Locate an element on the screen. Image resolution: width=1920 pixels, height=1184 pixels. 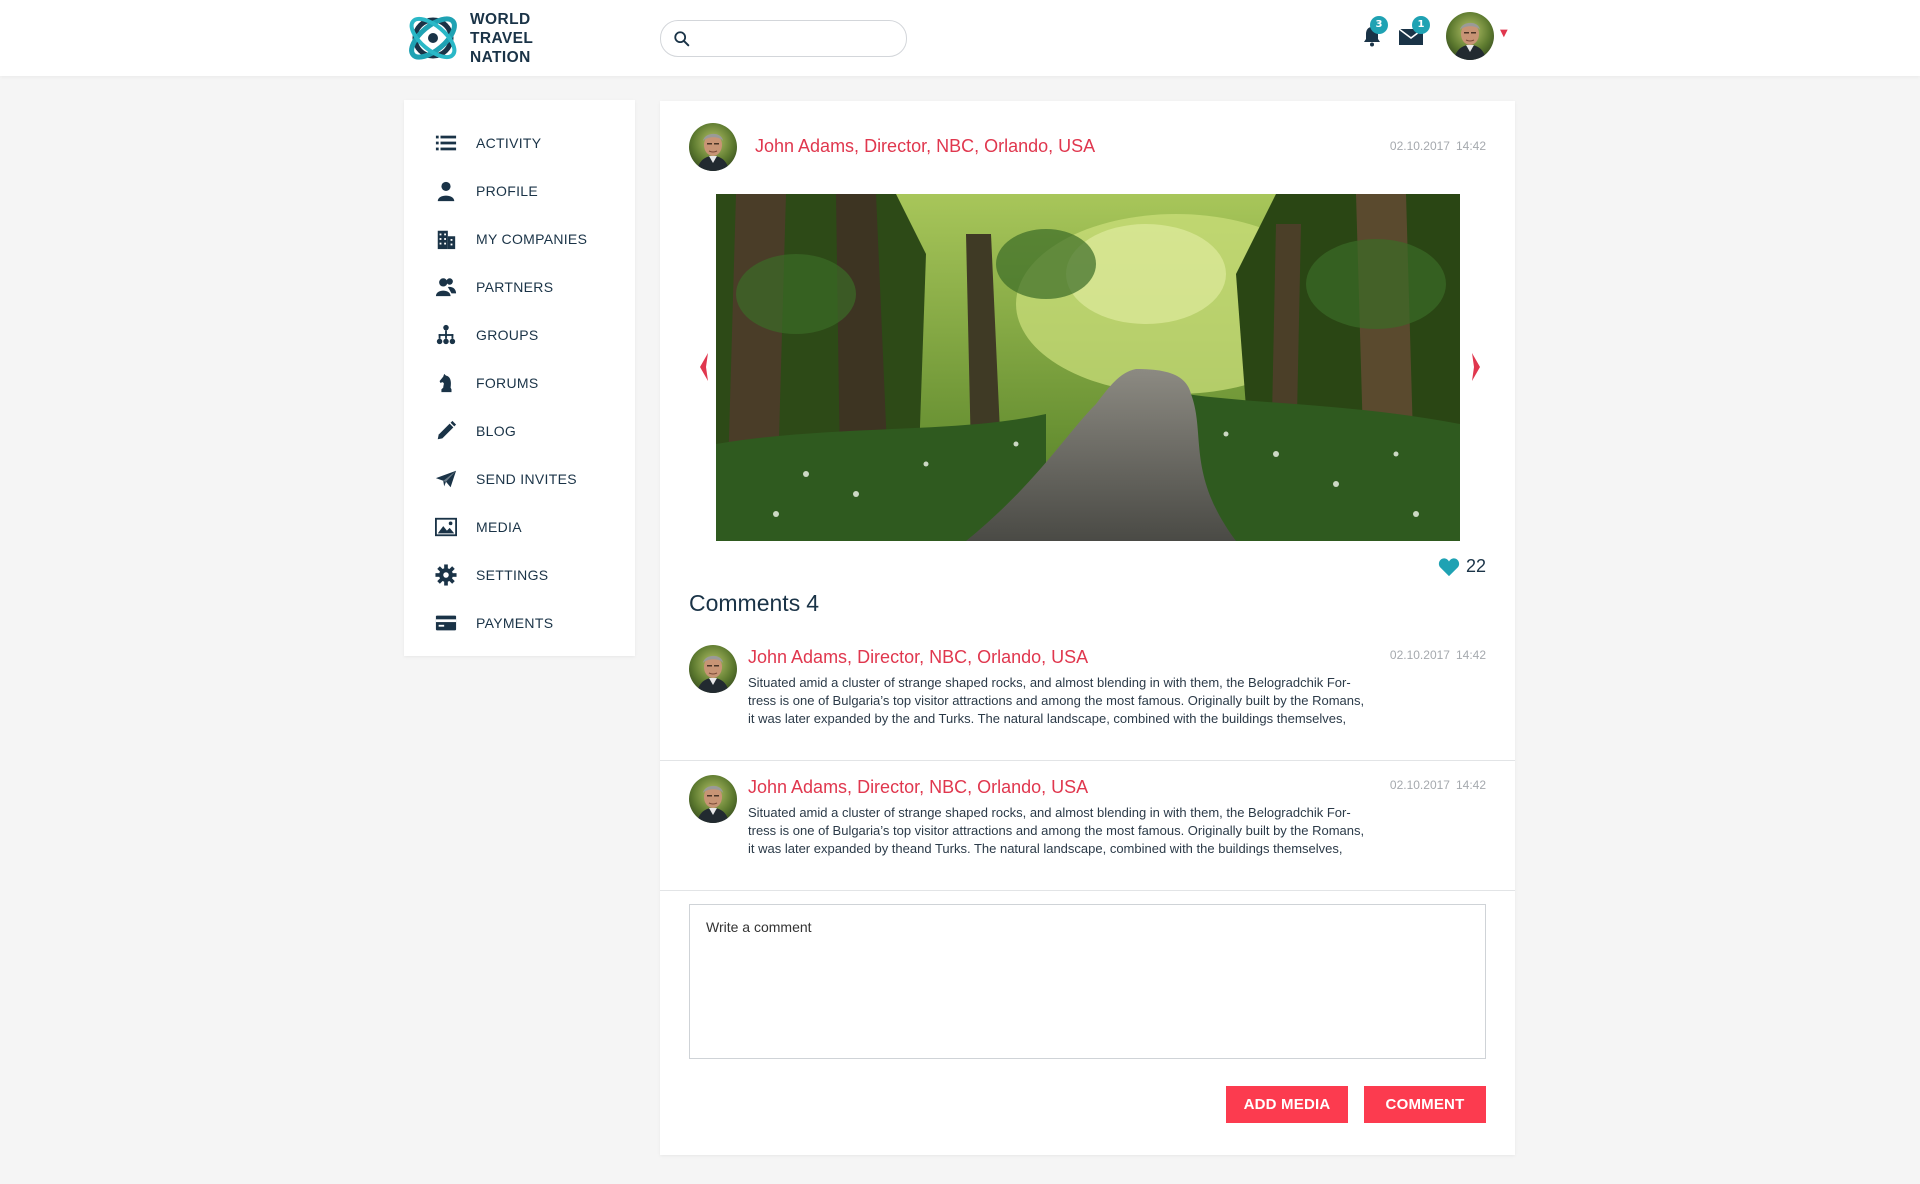
comments-heading: Comments 4 is located at coordinates (754, 603).